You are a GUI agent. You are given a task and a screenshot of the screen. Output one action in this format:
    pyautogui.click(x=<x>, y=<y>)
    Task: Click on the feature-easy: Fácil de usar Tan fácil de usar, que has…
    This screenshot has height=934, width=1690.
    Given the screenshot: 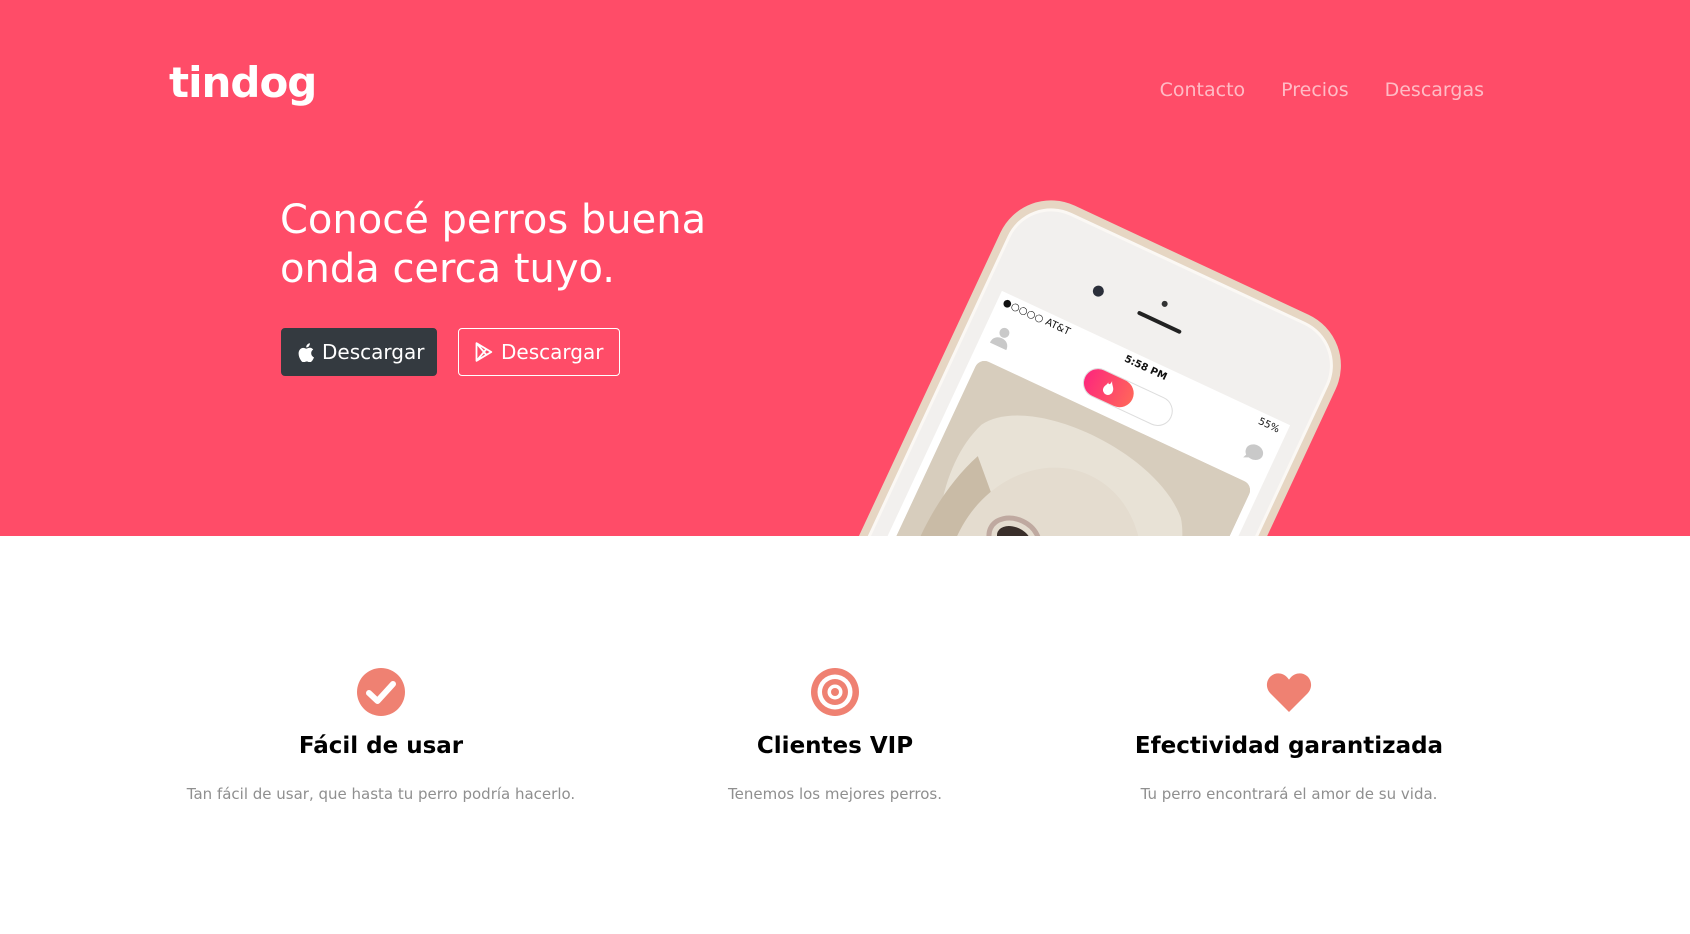 What is the action you would take?
    pyautogui.click(x=381, y=736)
    